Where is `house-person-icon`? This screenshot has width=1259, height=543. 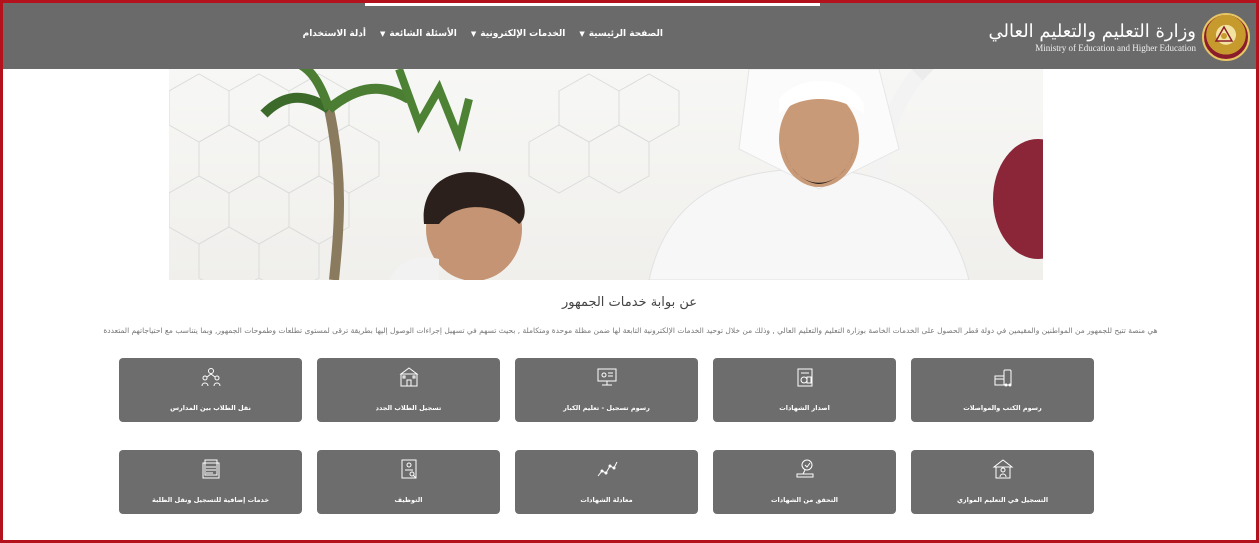 house-person-icon is located at coordinates (1002, 469).